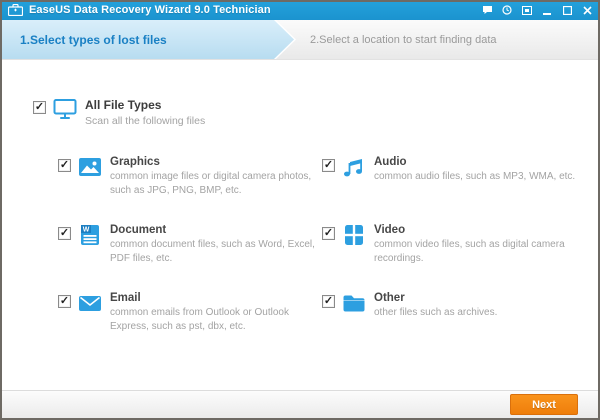  I want to click on folder-icon, so click(354, 303).